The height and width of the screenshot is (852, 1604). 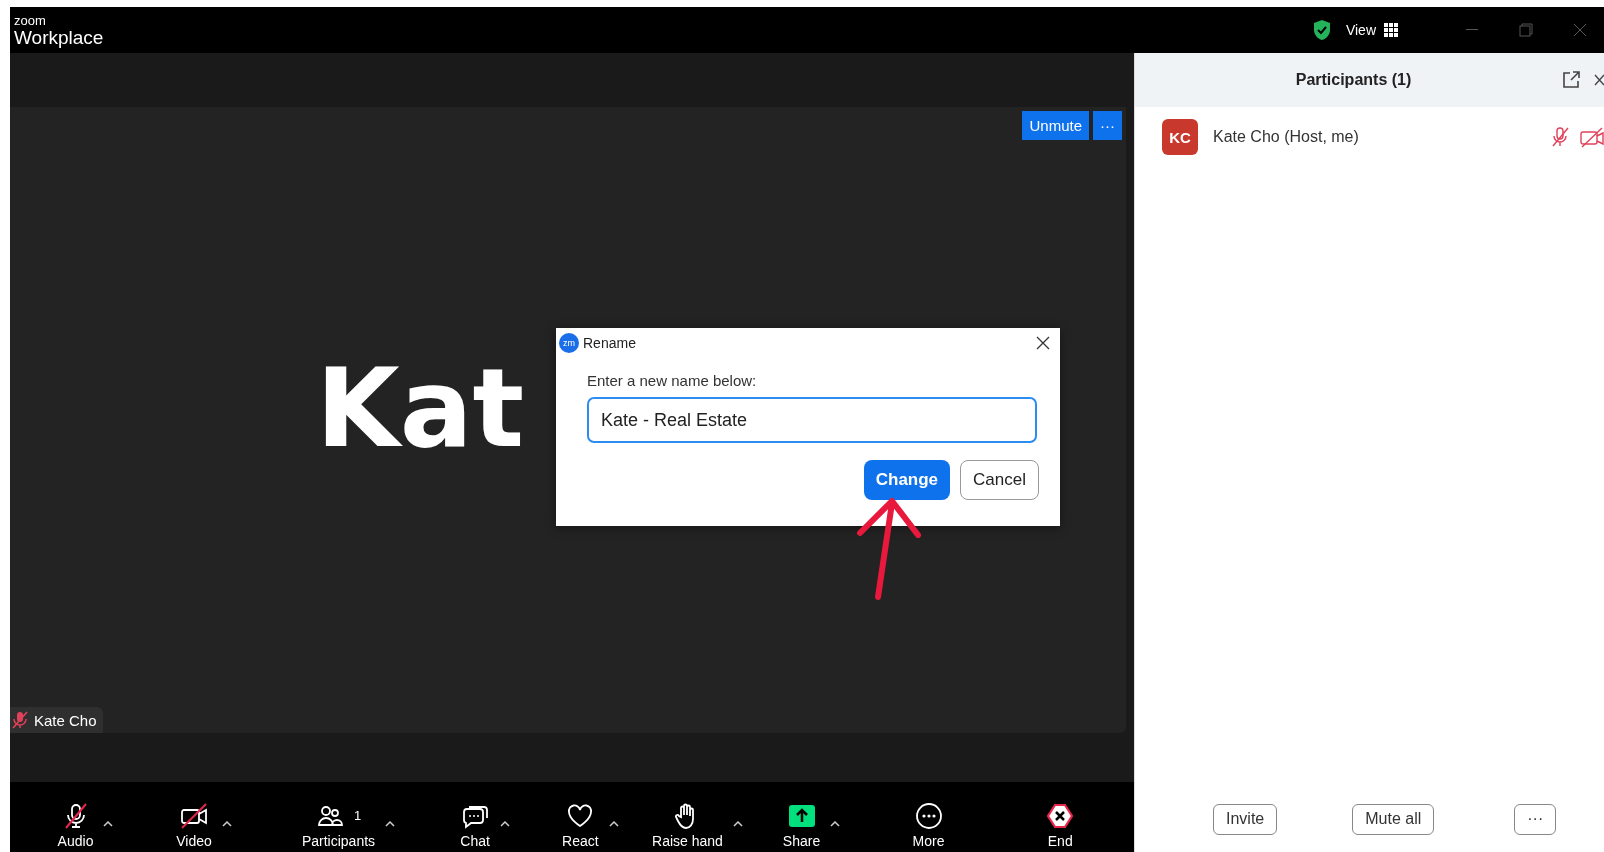 What do you see at coordinates (1055, 125) in the screenshot?
I see `unmute-button: Unmute` at bounding box center [1055, 125].